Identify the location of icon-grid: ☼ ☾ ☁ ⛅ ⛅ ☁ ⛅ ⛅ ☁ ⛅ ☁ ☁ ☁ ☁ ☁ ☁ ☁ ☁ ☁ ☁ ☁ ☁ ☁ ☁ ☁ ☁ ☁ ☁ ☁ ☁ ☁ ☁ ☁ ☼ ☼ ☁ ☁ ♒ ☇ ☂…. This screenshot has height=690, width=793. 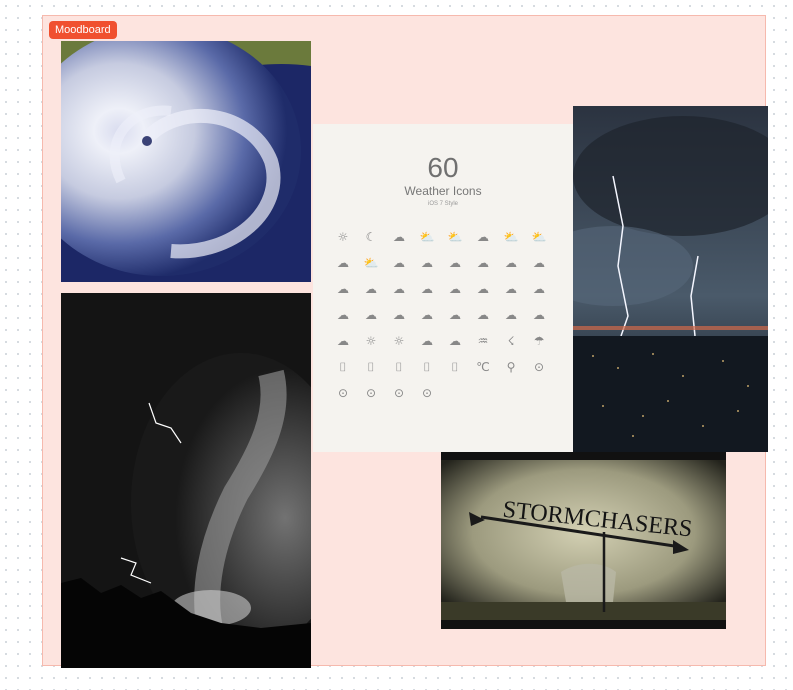
(443, 315).